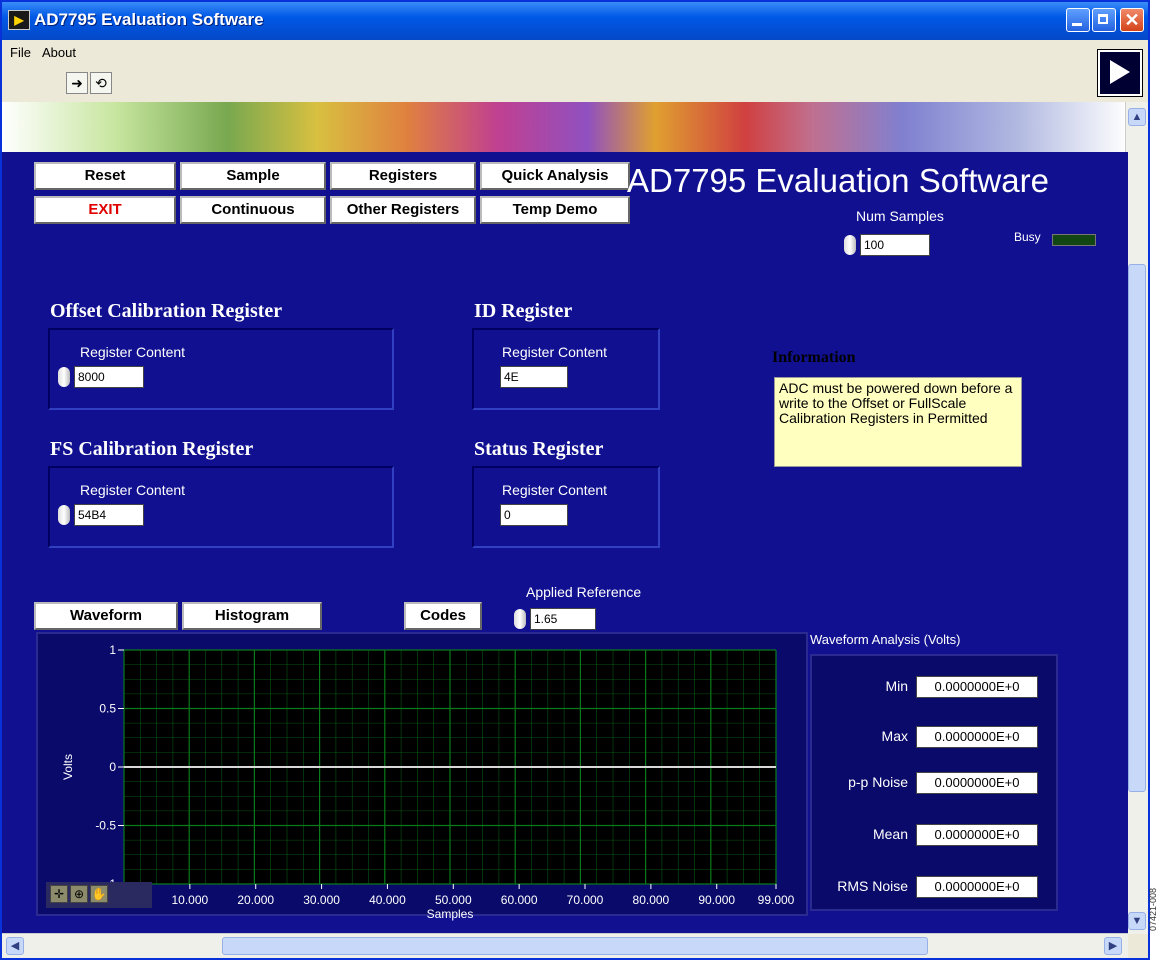 The image size is (1164, 960). Describe the element at coordinates (253, 176) in the screenshot. I see `sample-button: Sample` at that location.